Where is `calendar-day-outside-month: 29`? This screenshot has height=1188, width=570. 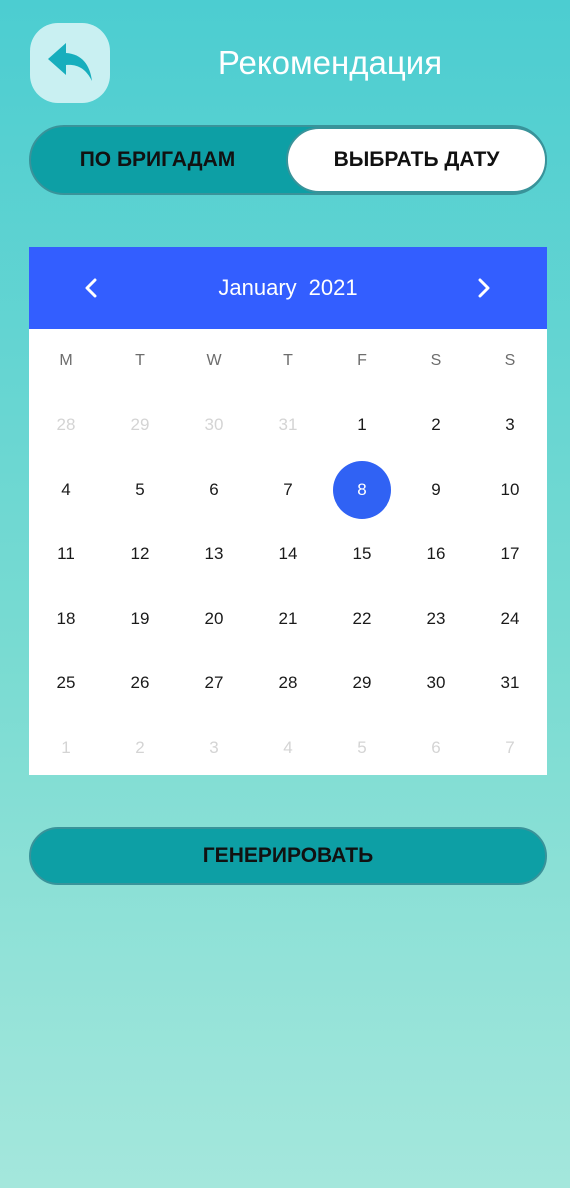
calendar-day-outside-month: 29 is located at coordinates (140, 425).